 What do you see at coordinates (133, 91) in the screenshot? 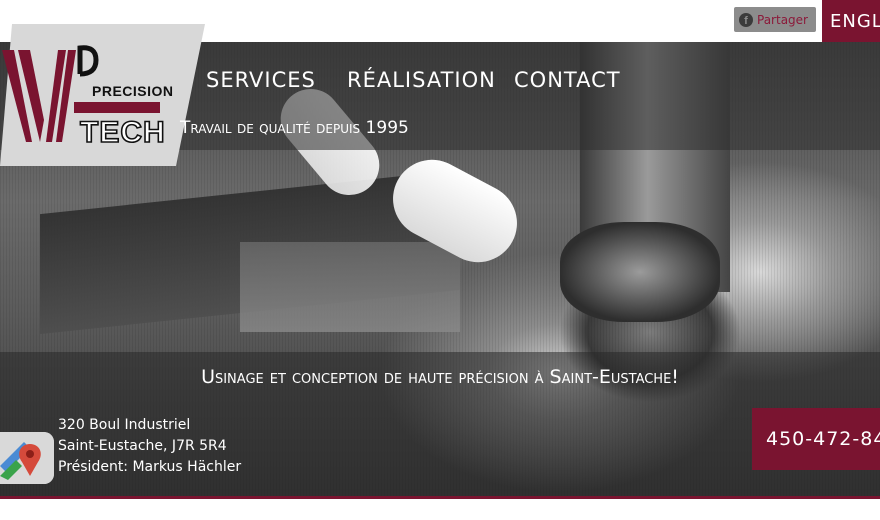
I see `logo-precision-text: PRECISION` at bounding box center [133, 91].